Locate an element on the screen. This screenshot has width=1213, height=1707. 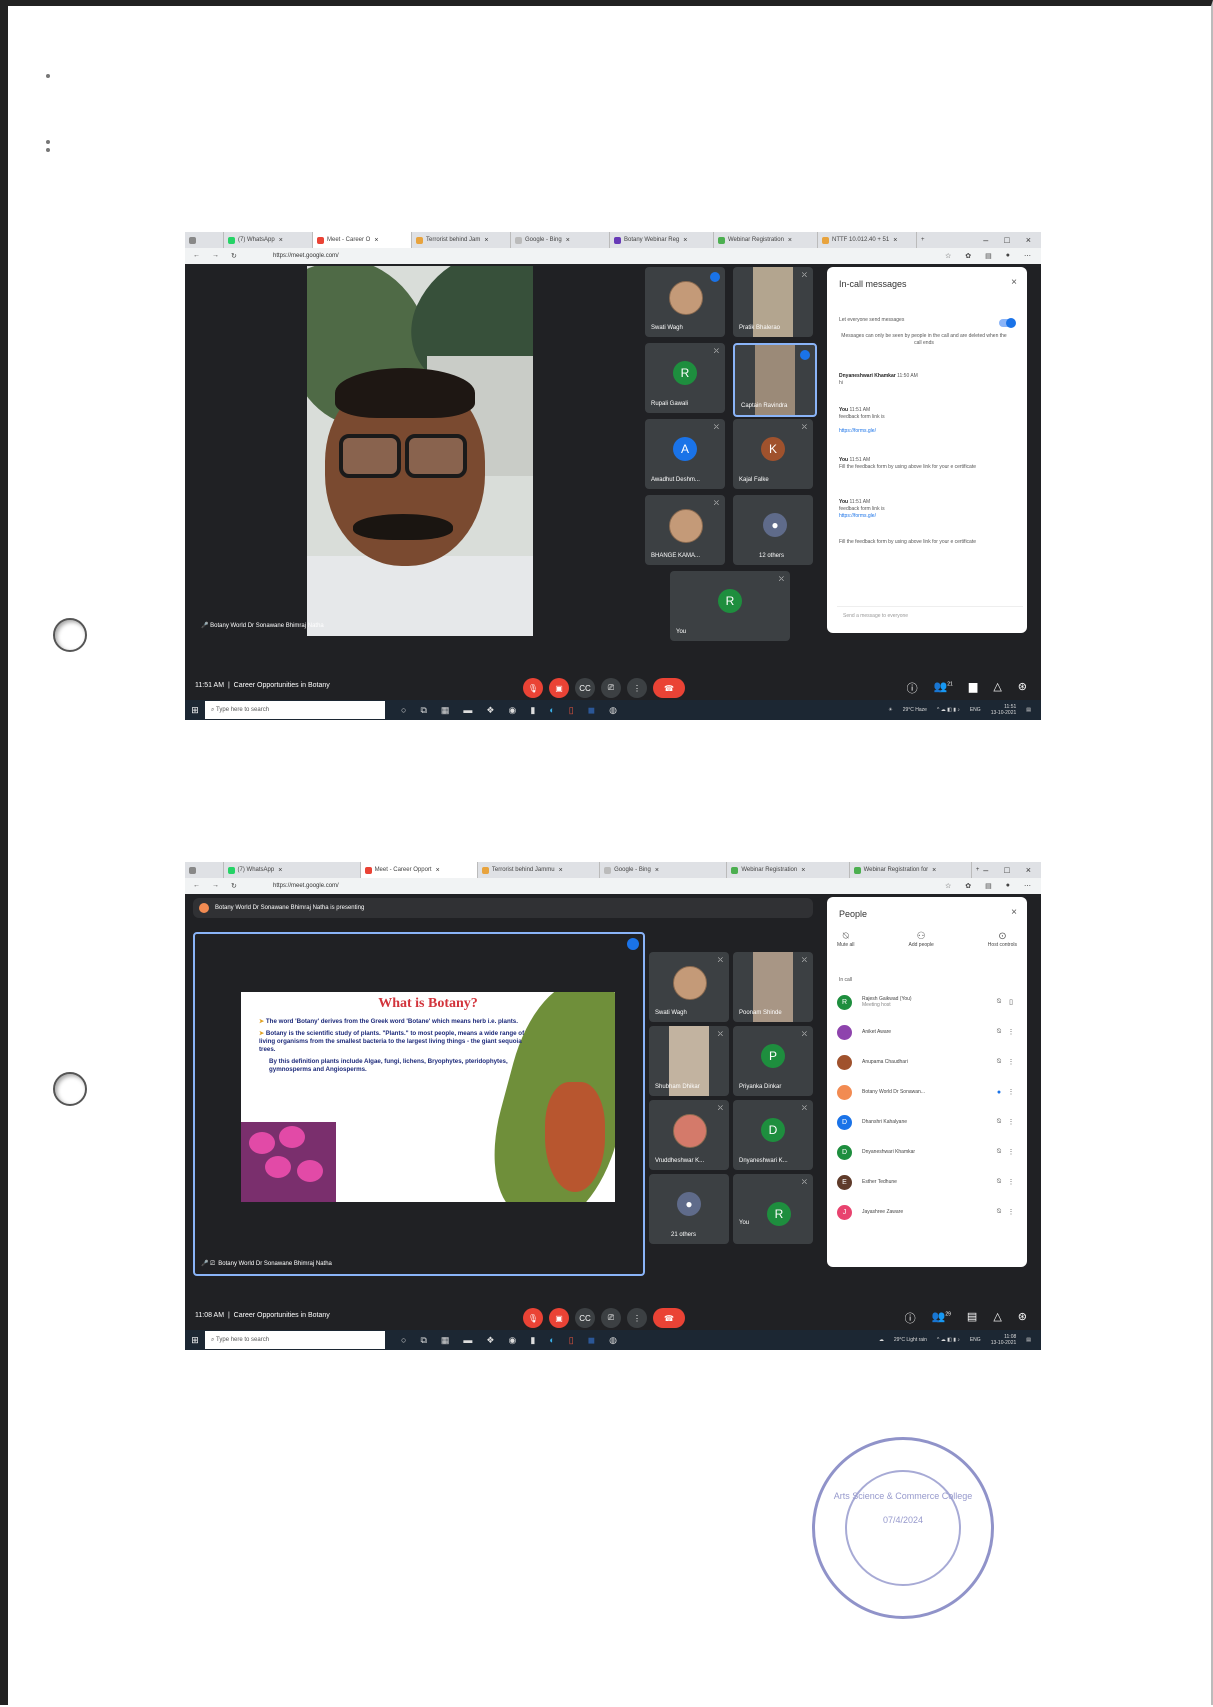
camera-off-button: ▣ is located at coordinates (559, 688).